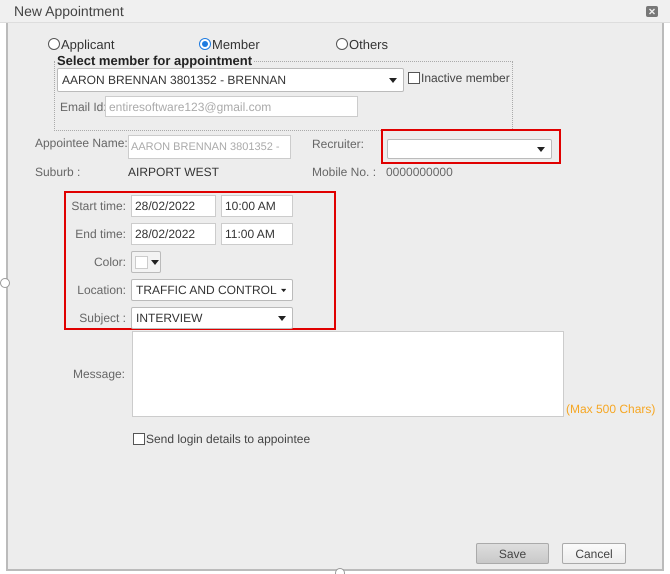 The width and height of the screenshot is (670, 574). Describe the element at coordinates (212, 290) in the screenshot. I see `location-dropdown: TRAFFIC AND CONTROL` at that location.